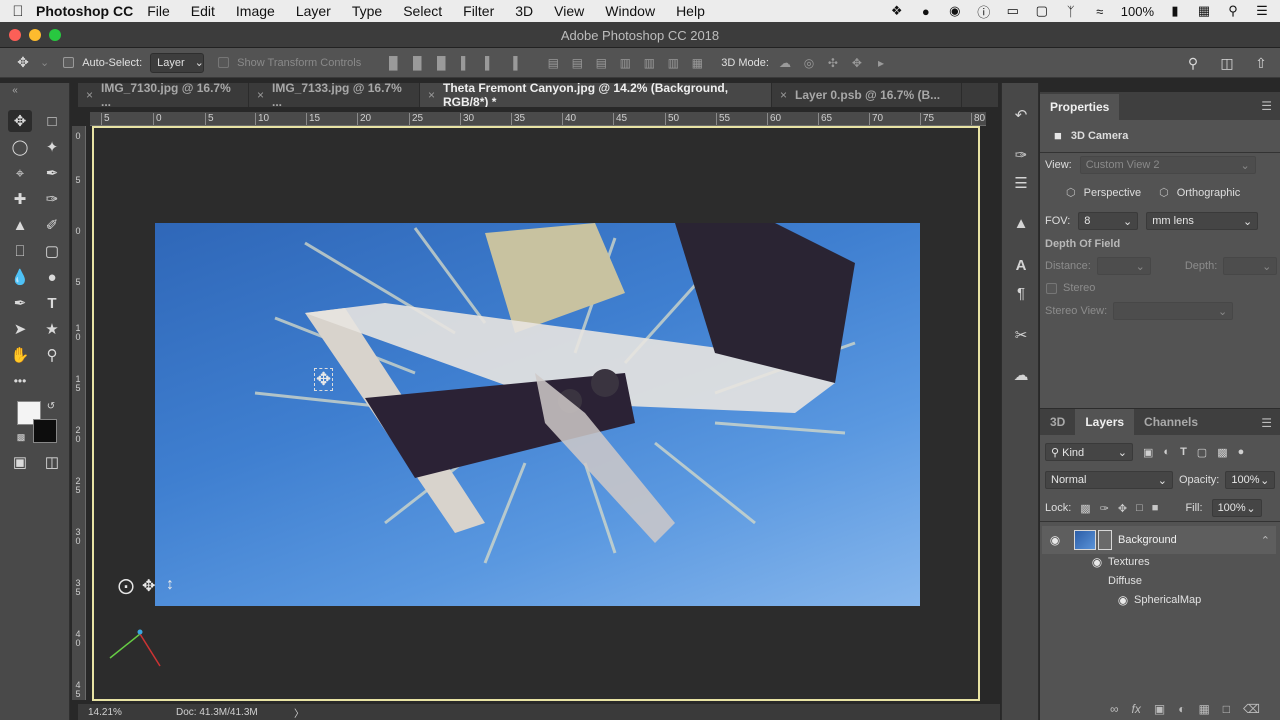  Describe the element at coordinates (52, 199) in the screenshot. I see `brush-tool-icon: ✑` at that location.